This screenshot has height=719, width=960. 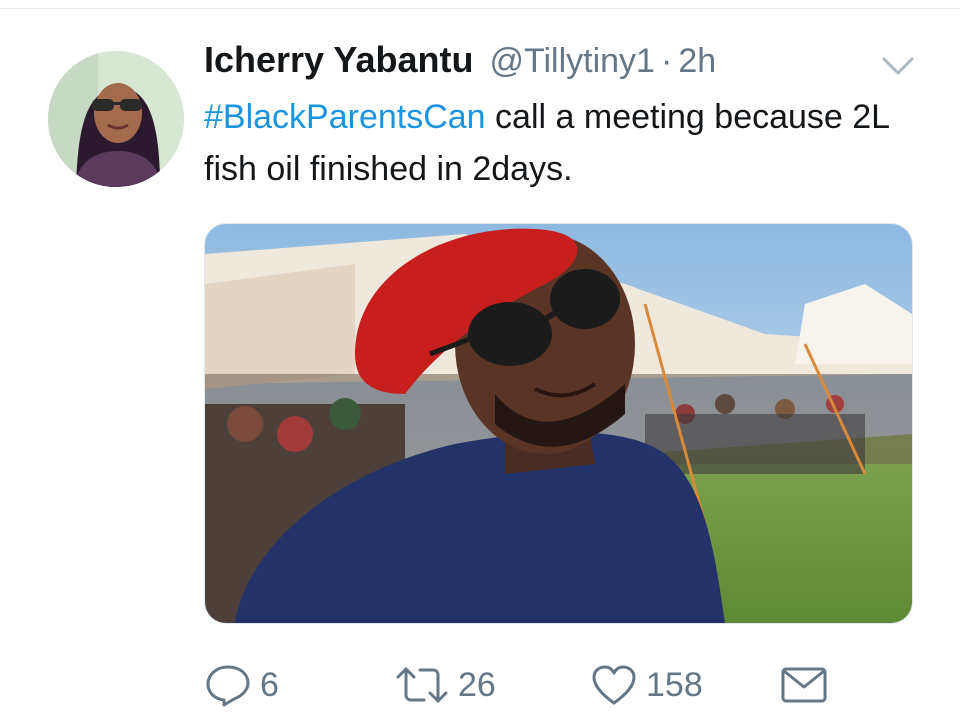 What do you see at coordinates (477, 684) in the screenshot?
I see `retweet-count: 26` at bounding box center [477, 684].